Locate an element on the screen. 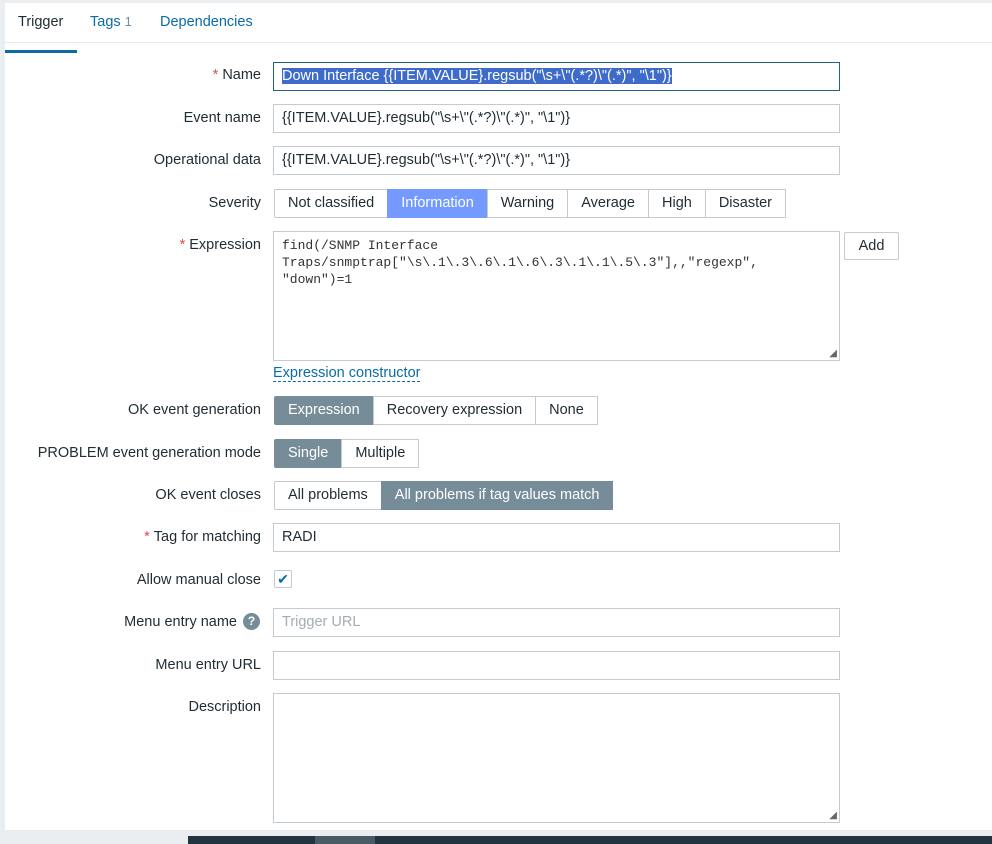  ok-event-closes-label: OK event closes is located at coordinates (208, 495).